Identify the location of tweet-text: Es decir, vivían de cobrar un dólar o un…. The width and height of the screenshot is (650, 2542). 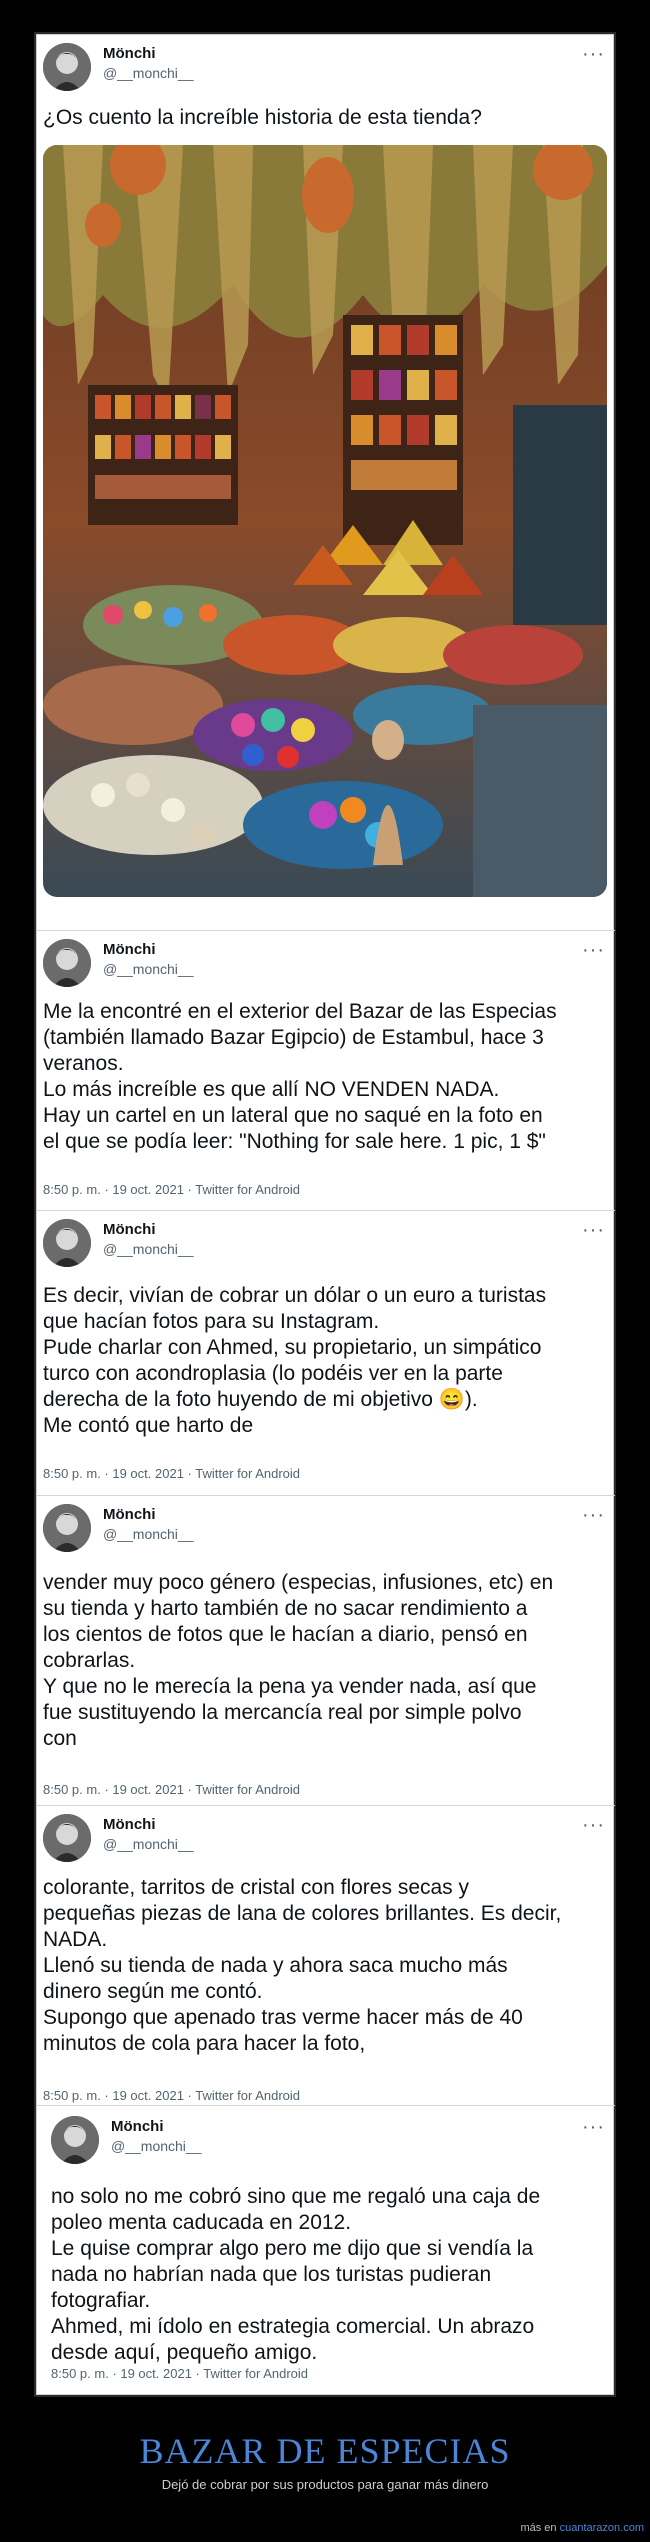
(295, 1360).